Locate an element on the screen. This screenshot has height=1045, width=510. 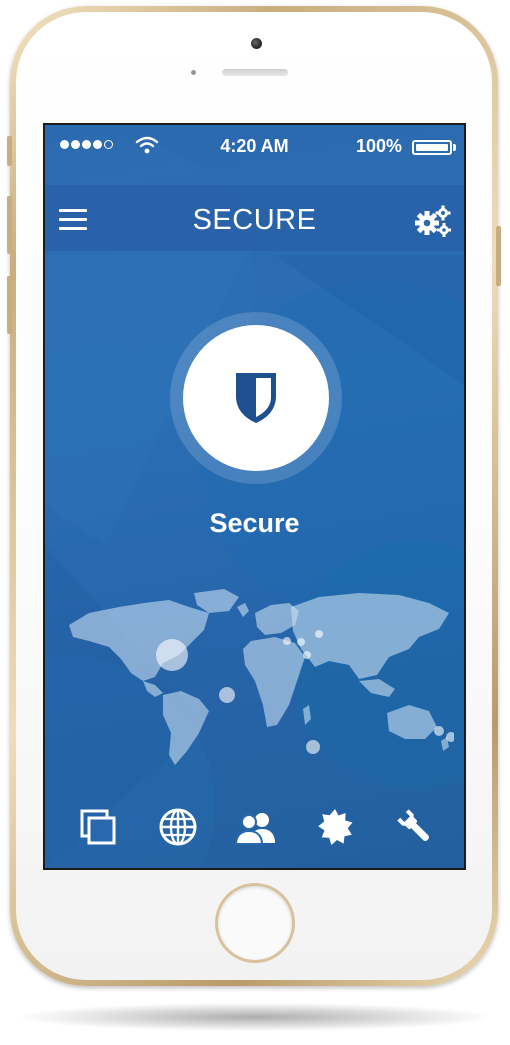
tab-badge is located at coordinates (335, 827).